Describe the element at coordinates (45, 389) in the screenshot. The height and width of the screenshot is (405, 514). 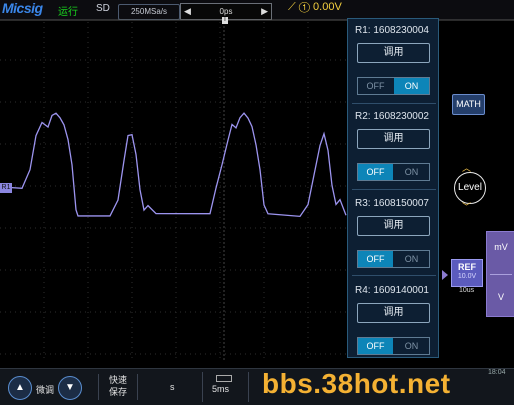
I see `fine-label: 微调` at that location.